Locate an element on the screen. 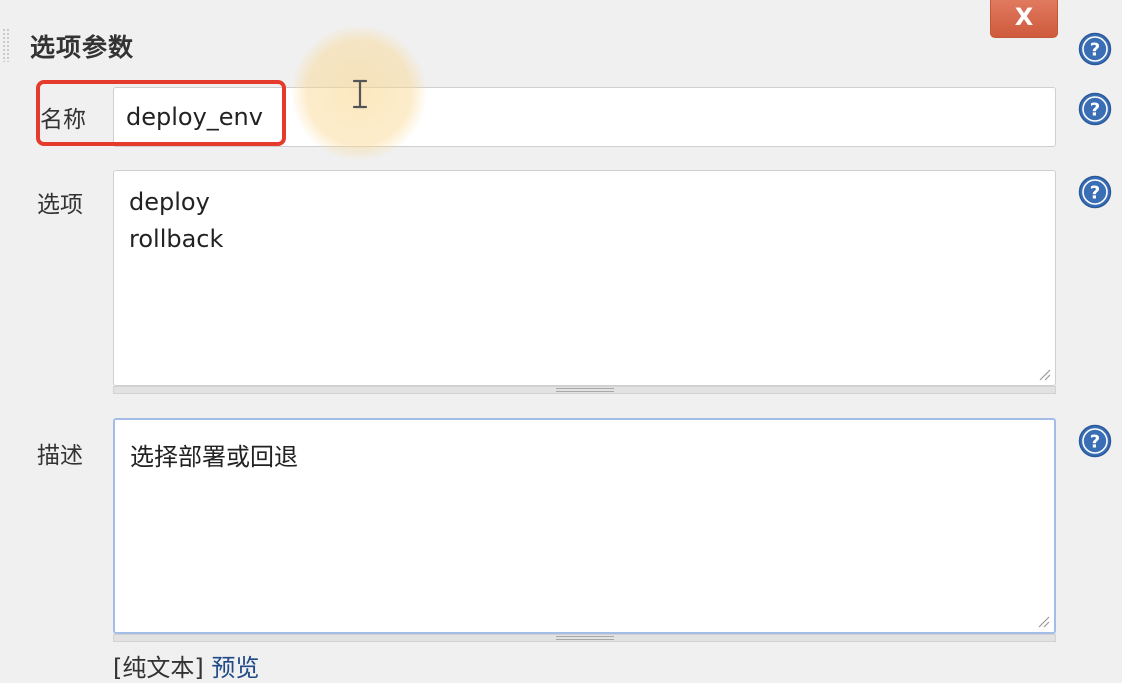 This screenshot has height=683, width=1122. description-label: 描述 is located at coordinates (60, 456).